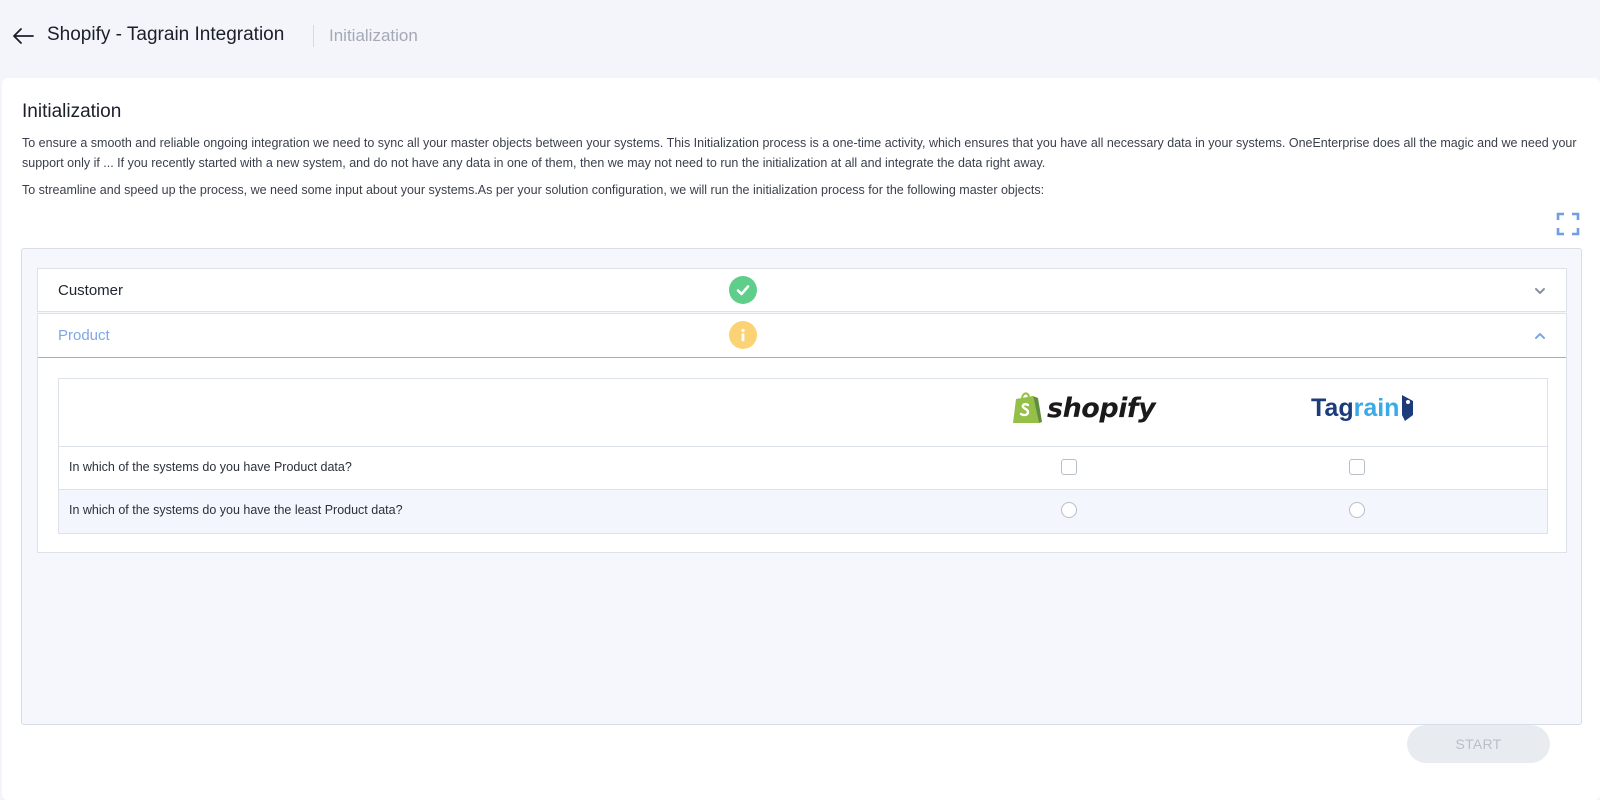 The width and height of the screenshot is (1600, 800). What do you see at coordinates (72, 111) in the screenshot?
I see `section-title: Initialization` at bounding box center [72, 111].